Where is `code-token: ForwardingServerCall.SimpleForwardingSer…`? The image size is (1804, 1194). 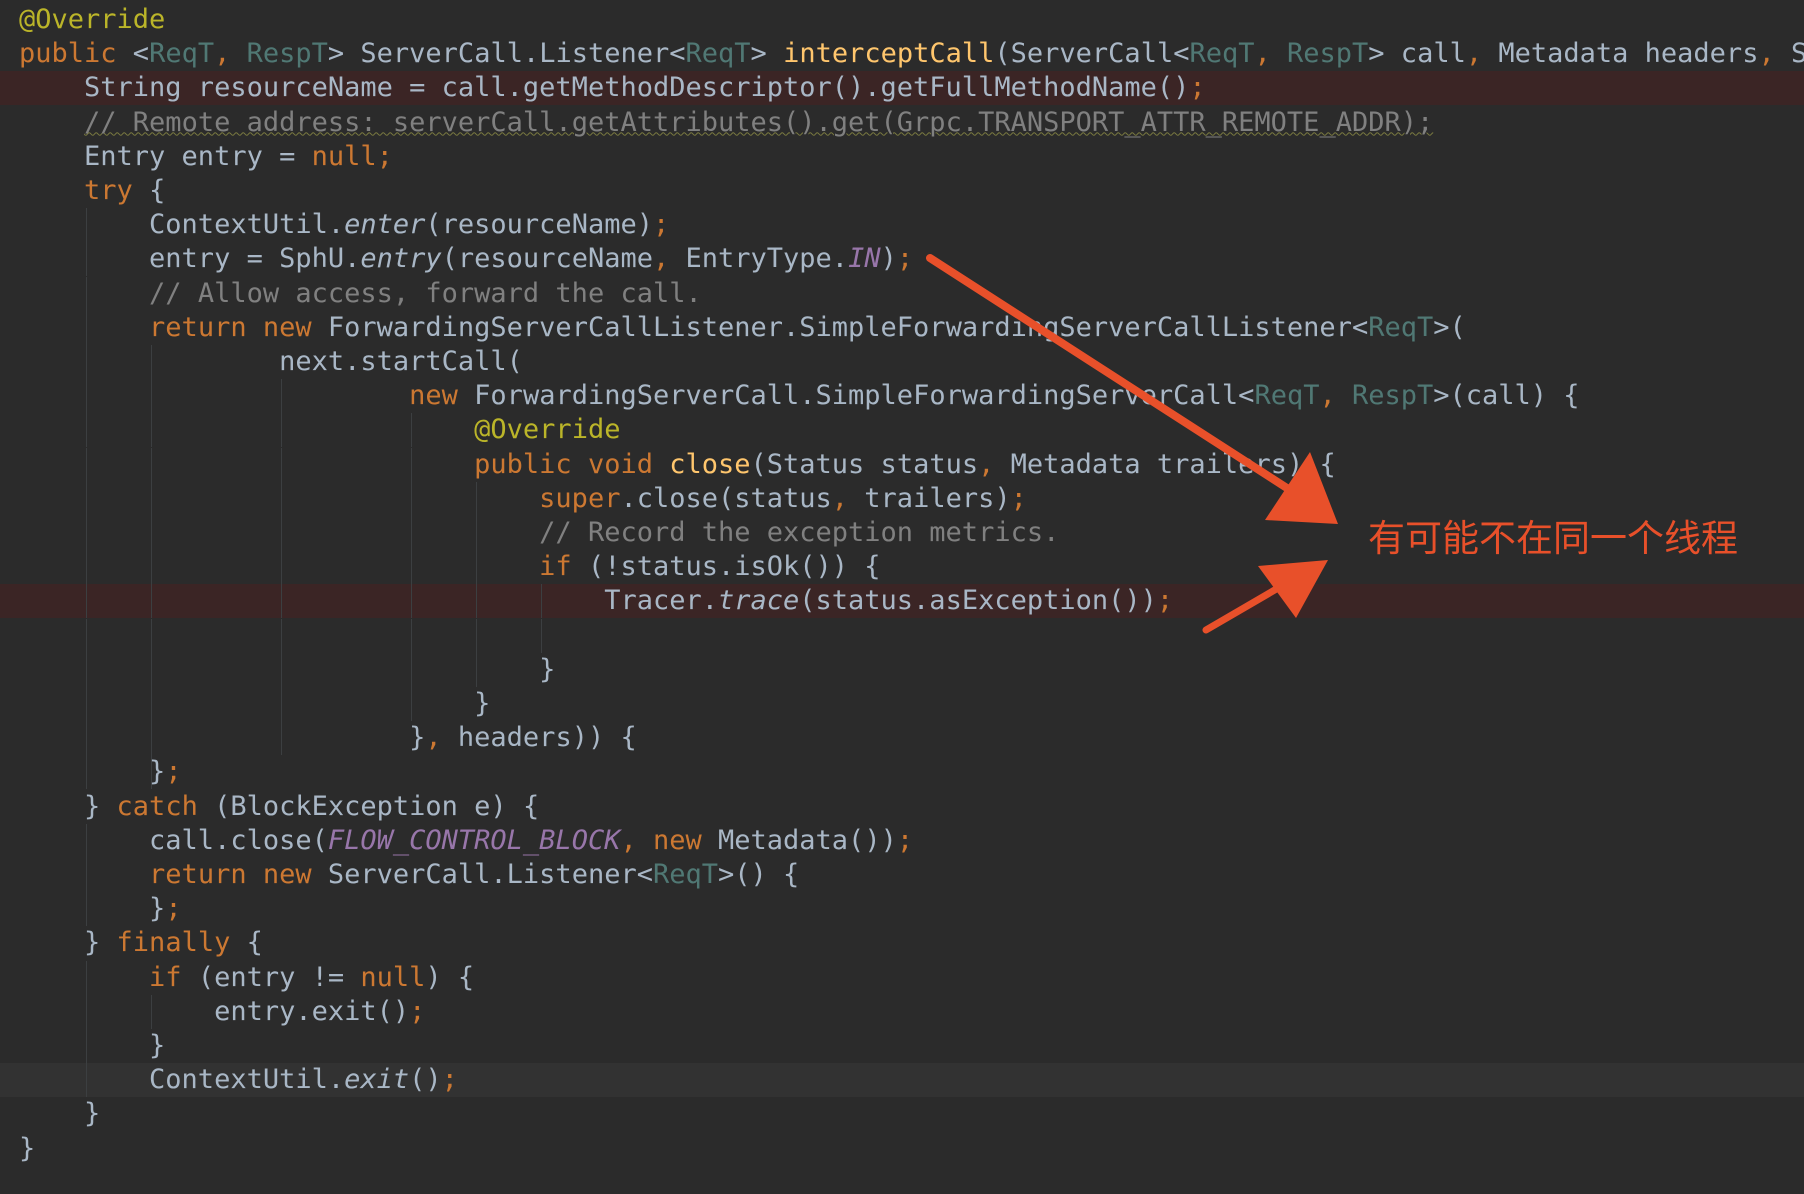
code-token: ForwardingServerCall.SimpleForwardingSer… is located at coordinates (864, 396).